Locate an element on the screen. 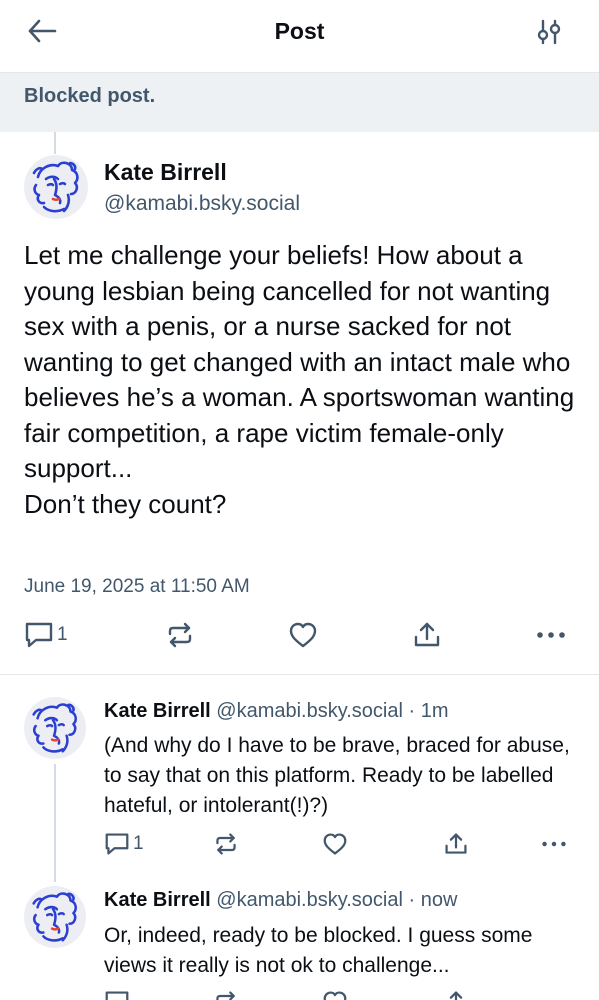 The height and width of the screenshot is (1000, 599). author-name: Kate Birrell is located at coordinates (165, 172).